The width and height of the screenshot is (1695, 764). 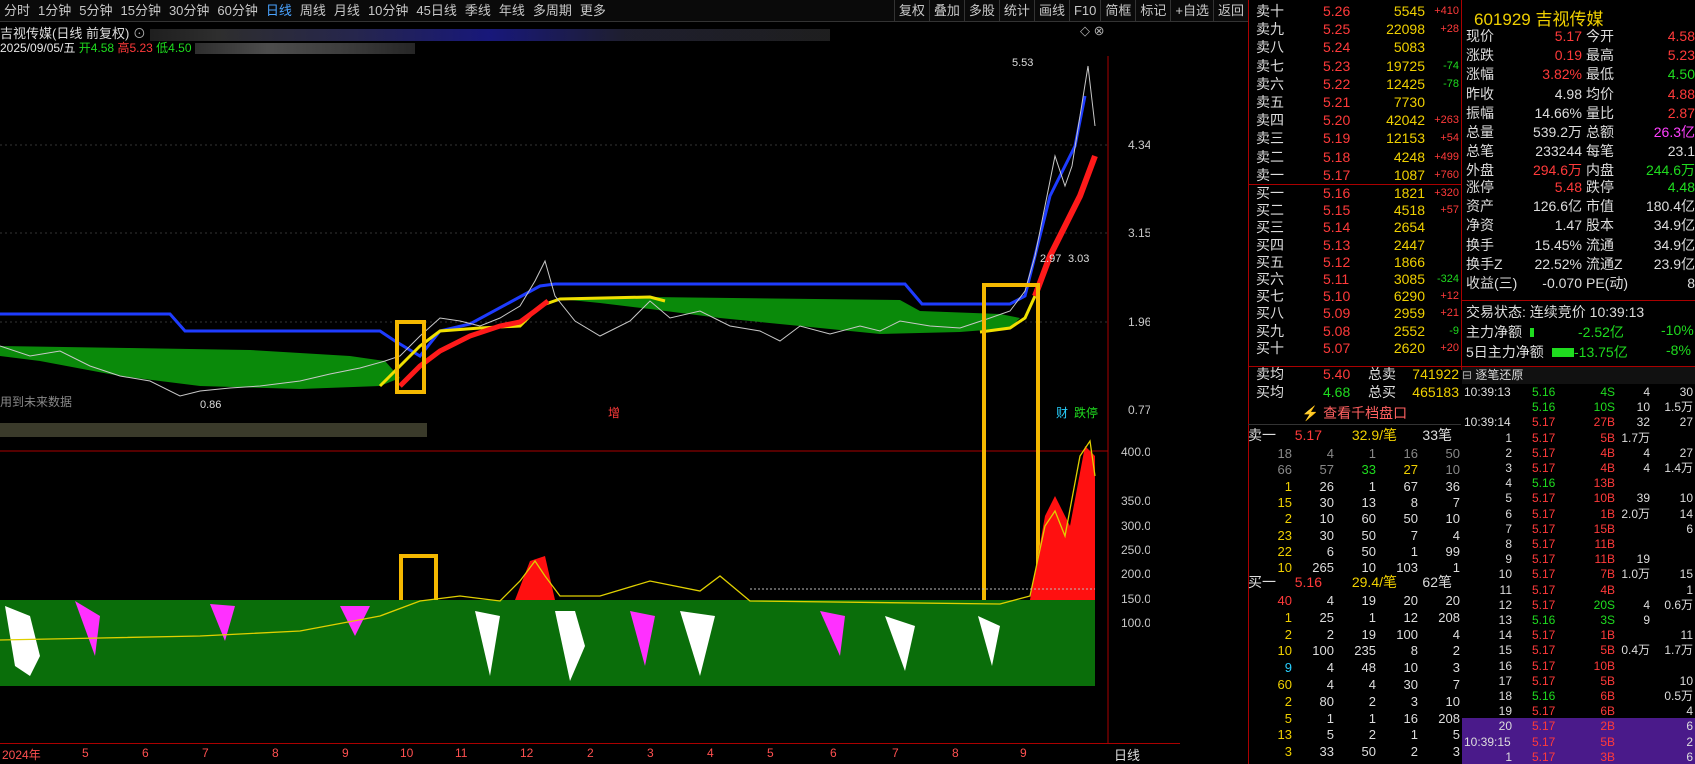 What do you see at coordinates (1284, 600) in the screenshot?
I see `queue-cell: 40` at bounding box center [1284, 600].